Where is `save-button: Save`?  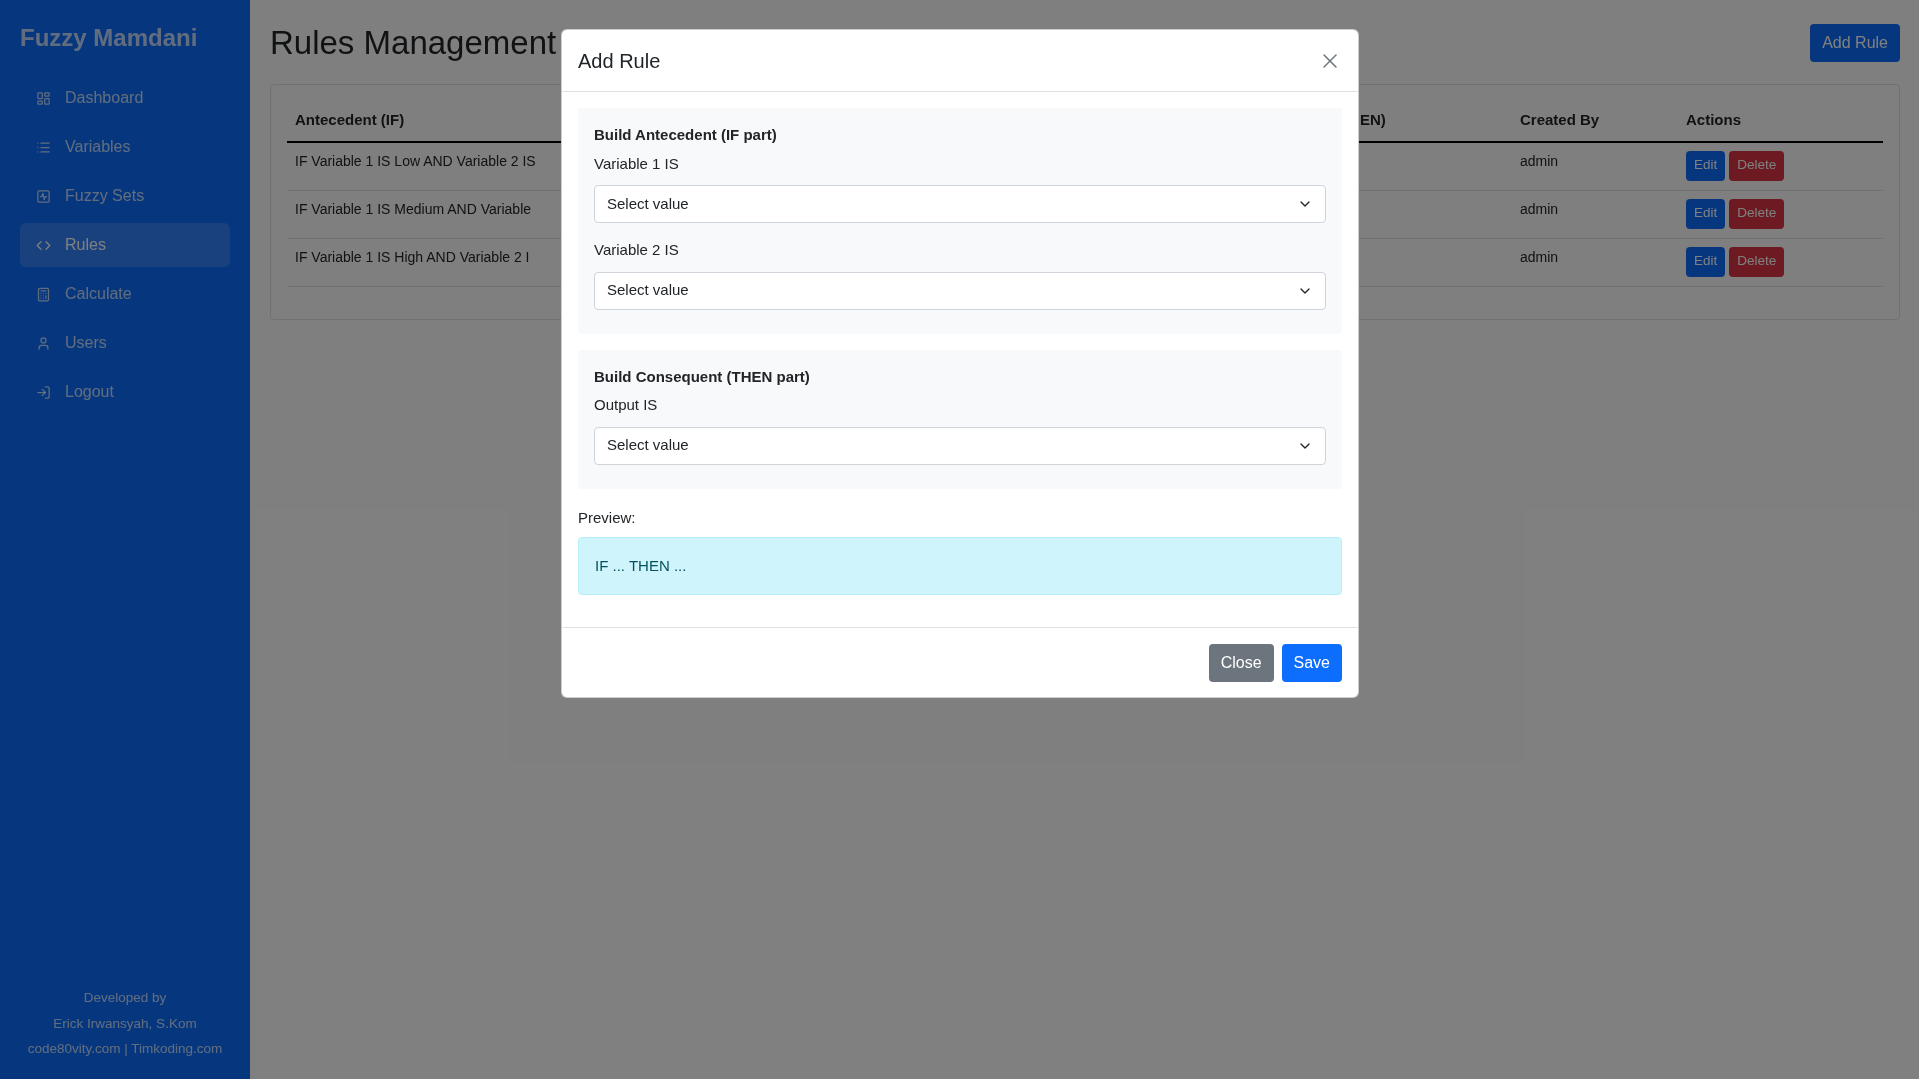 save-button: Save is located at coordinates (1311, 662).